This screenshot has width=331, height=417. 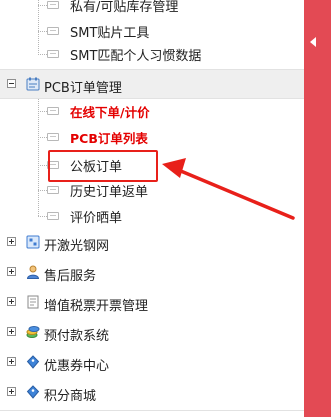 What do you see at coordinates (136, 56) in the screenshot?
I see `tree-item-label: SMT匹配个人习惯数据` at bounding box center [136, 56].